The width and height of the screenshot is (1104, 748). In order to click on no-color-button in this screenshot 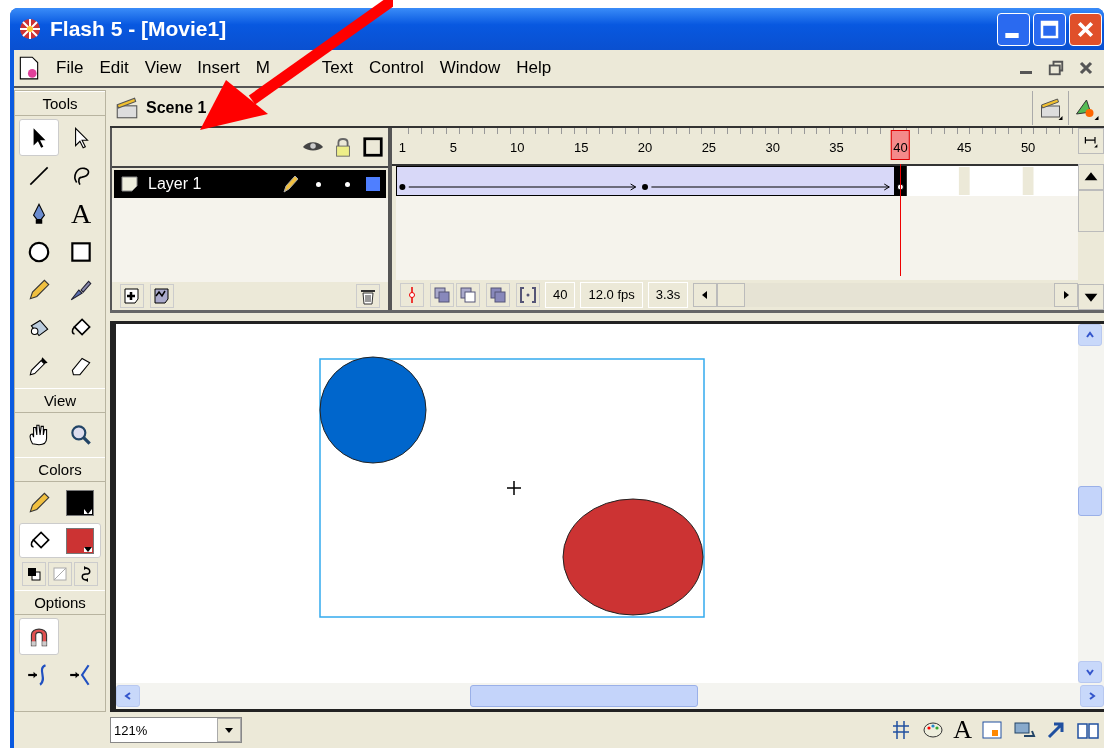, I will do `click(60, 574)`.